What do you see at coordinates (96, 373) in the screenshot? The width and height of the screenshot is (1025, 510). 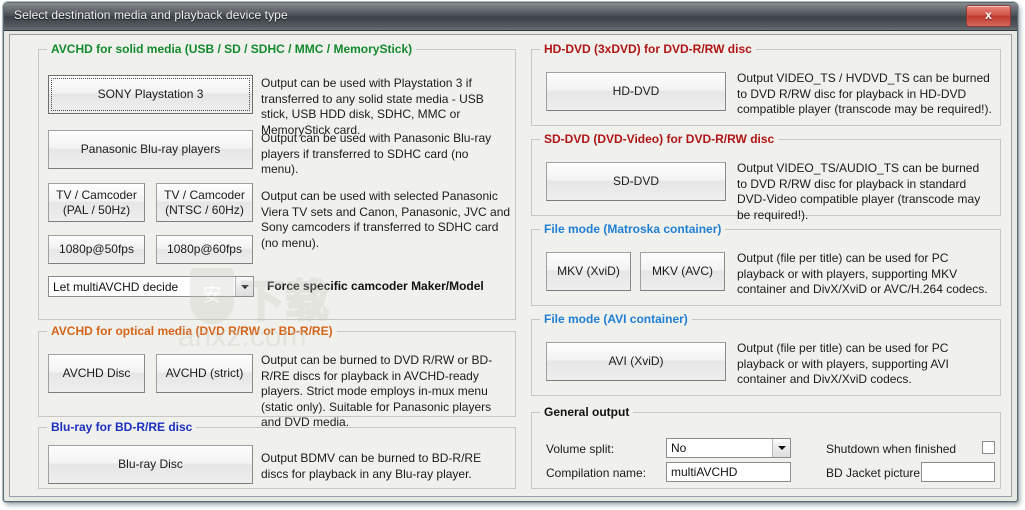 I see `button-avchd-disc: AVCHD Disc` at bounding box center [96, 373].